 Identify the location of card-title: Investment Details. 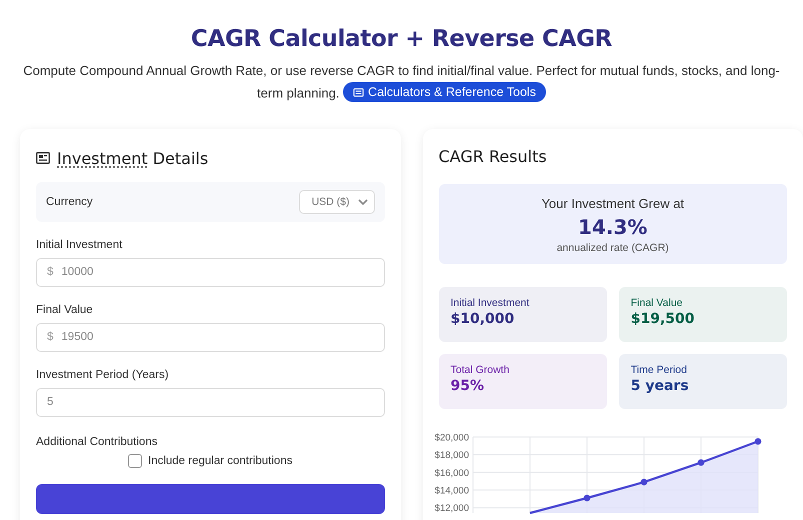
(132, 158).